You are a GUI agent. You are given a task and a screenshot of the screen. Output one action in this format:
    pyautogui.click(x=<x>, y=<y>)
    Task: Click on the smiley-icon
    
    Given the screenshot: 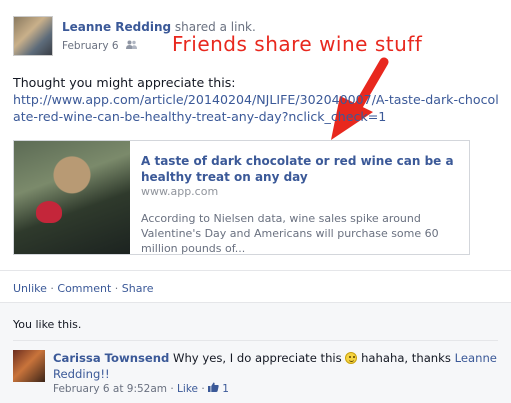 What is the action you would take?
    pyautogui.click(x=351, y=358)
    